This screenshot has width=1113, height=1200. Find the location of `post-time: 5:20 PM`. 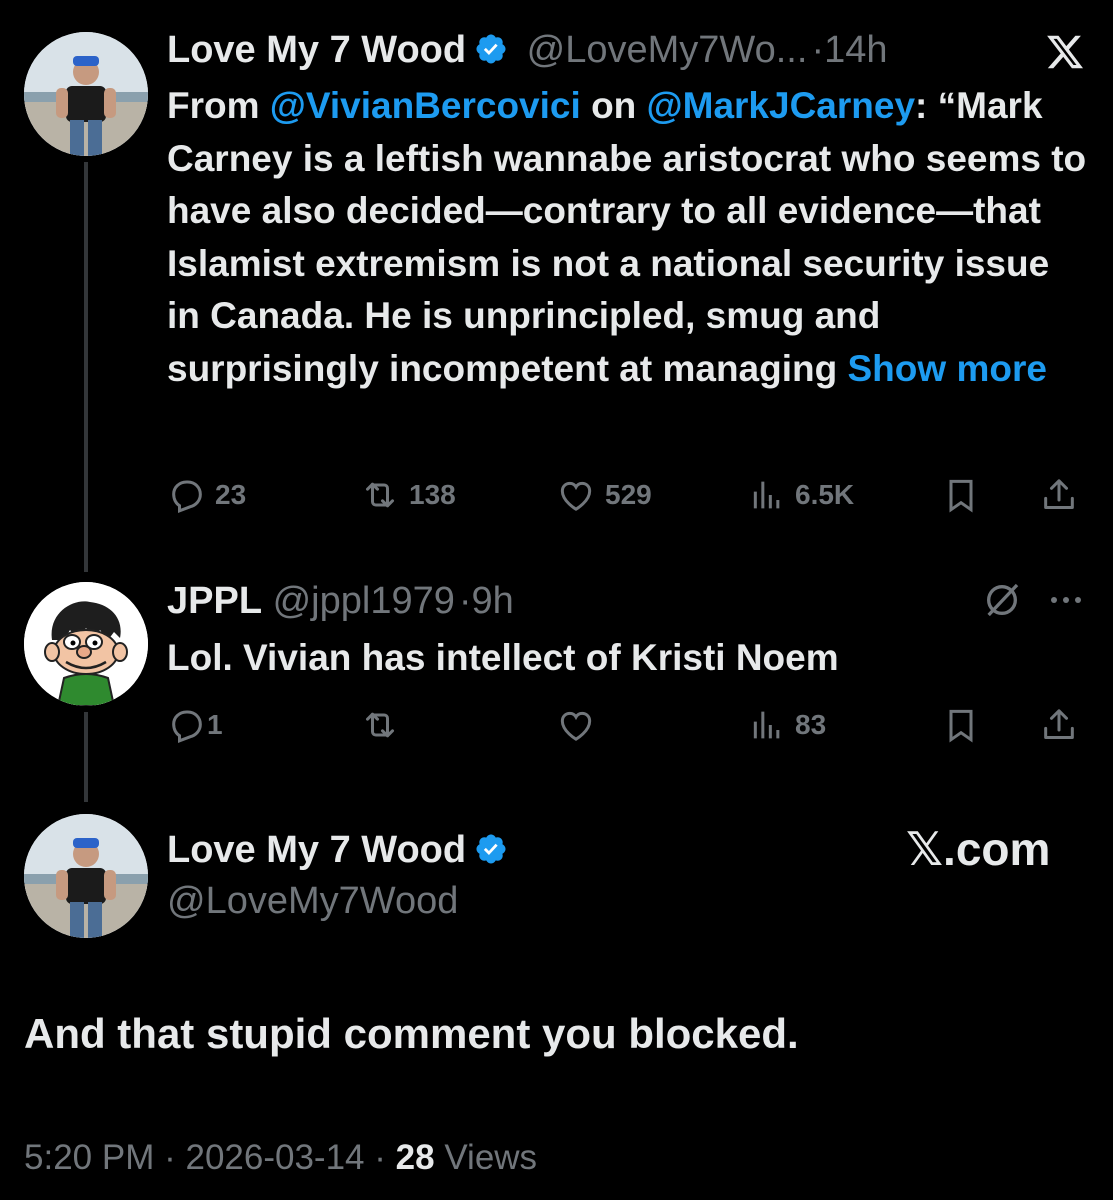

post-time: 5:20 PM is located at coordinates (89, 1157).